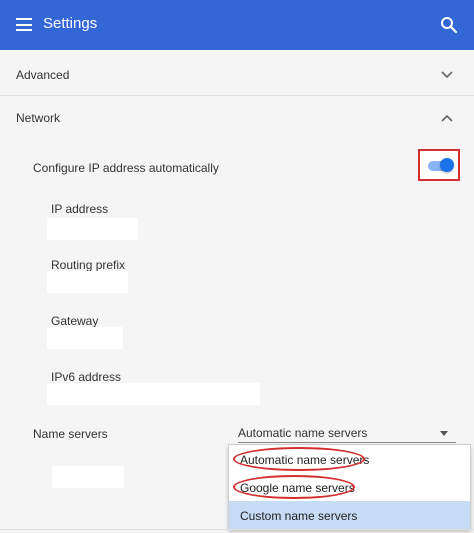  I want to click on annotation-circle-google, so click(294, 487).